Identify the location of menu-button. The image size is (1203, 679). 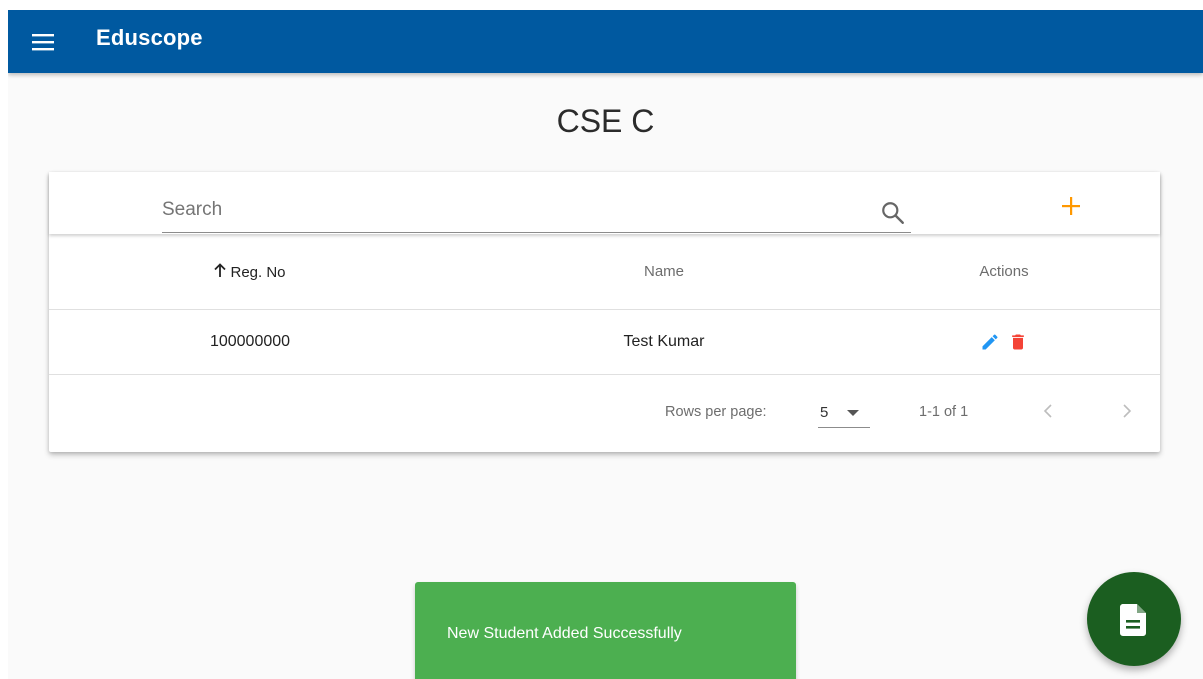
(44, 42).